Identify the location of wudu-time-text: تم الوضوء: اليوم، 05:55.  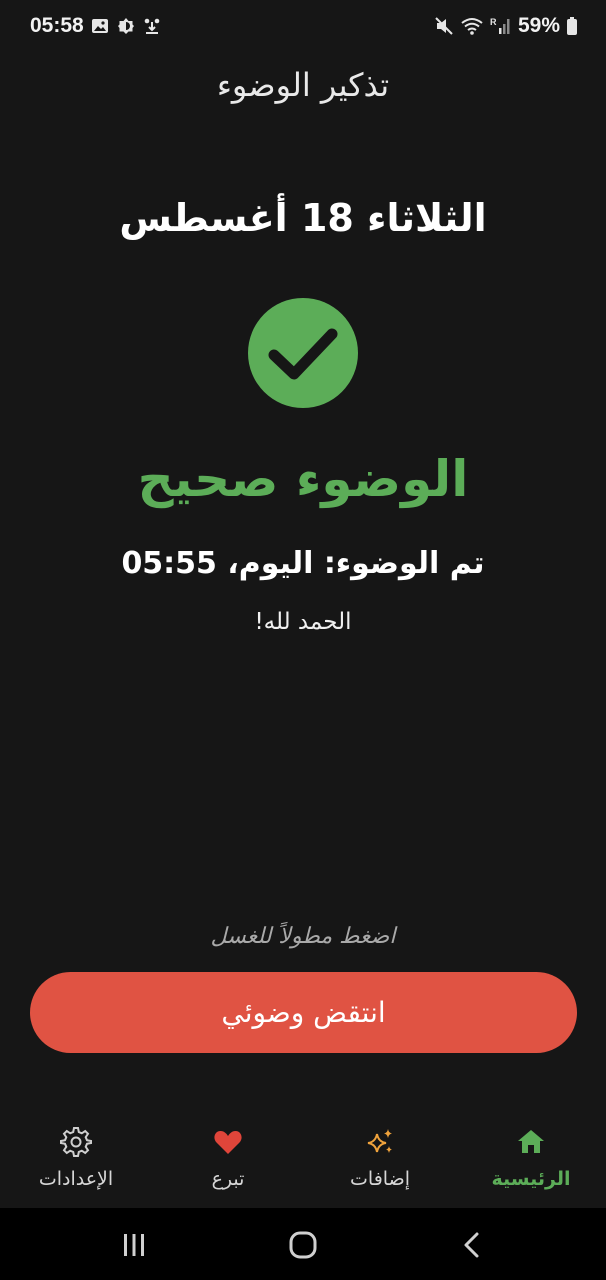
(303, 563).